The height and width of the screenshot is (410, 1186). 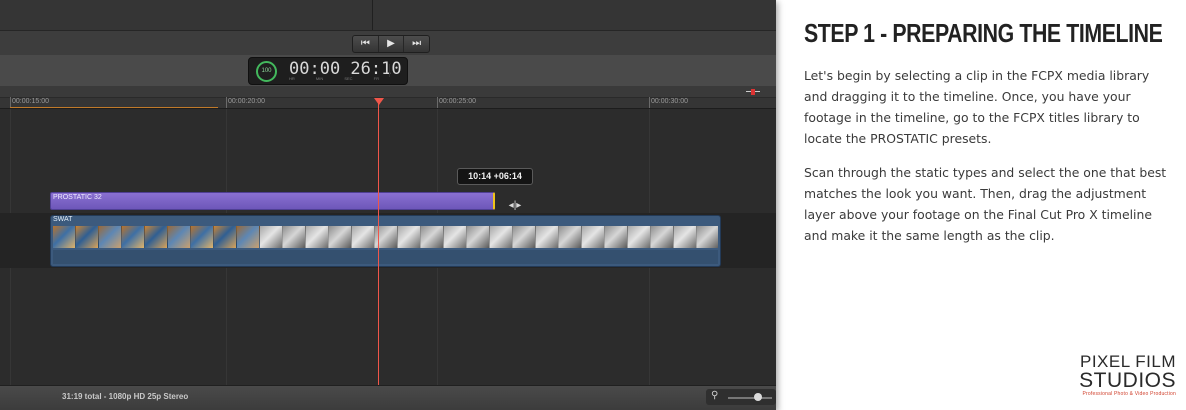 I want to click on dashboard-bar: 100 00:00 26:10 HR MIN SEC FR, so click(x=388, y=70).